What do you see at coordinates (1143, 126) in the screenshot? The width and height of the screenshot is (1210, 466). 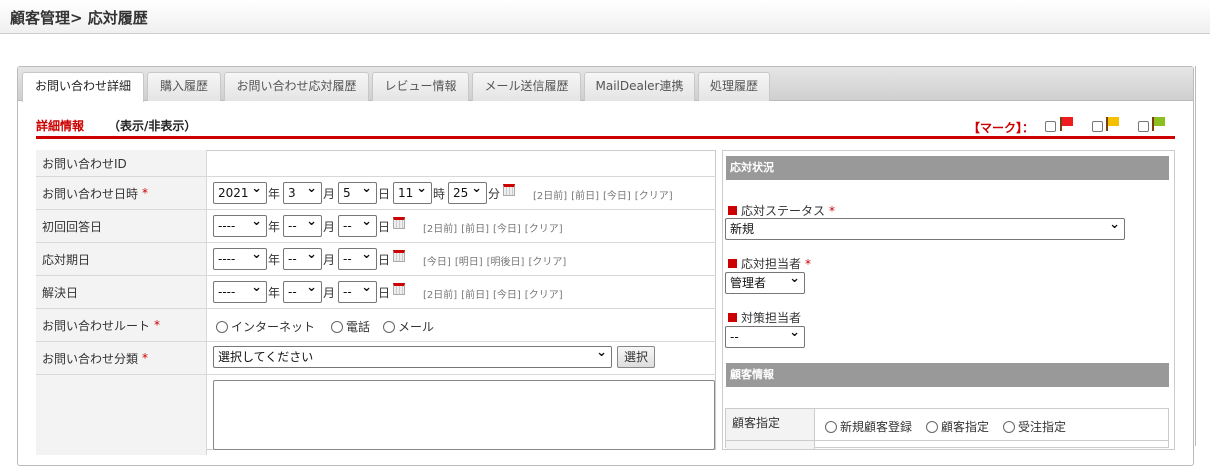 I see `mark-green-checkbox` at bounding box center [1143, 126].